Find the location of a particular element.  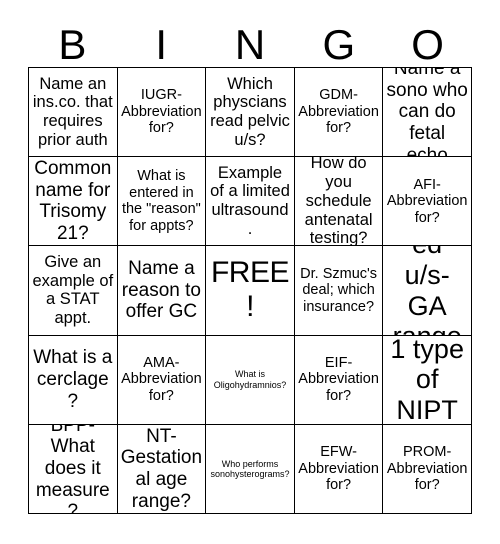

bingo-cell-r3-c4: Dr. Szmuc's deal; which insurance? is located at coordinates (339, 291).